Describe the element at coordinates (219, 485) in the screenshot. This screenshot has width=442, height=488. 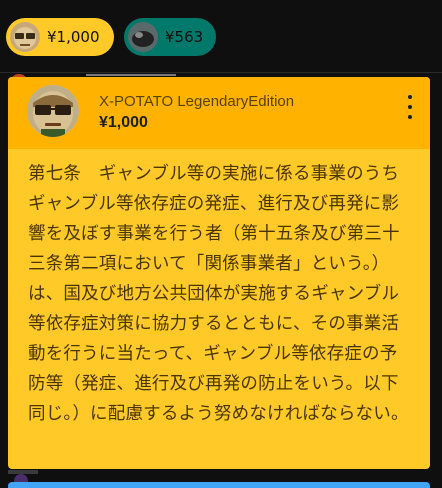
I see `next-super-chat-peek` at that location.